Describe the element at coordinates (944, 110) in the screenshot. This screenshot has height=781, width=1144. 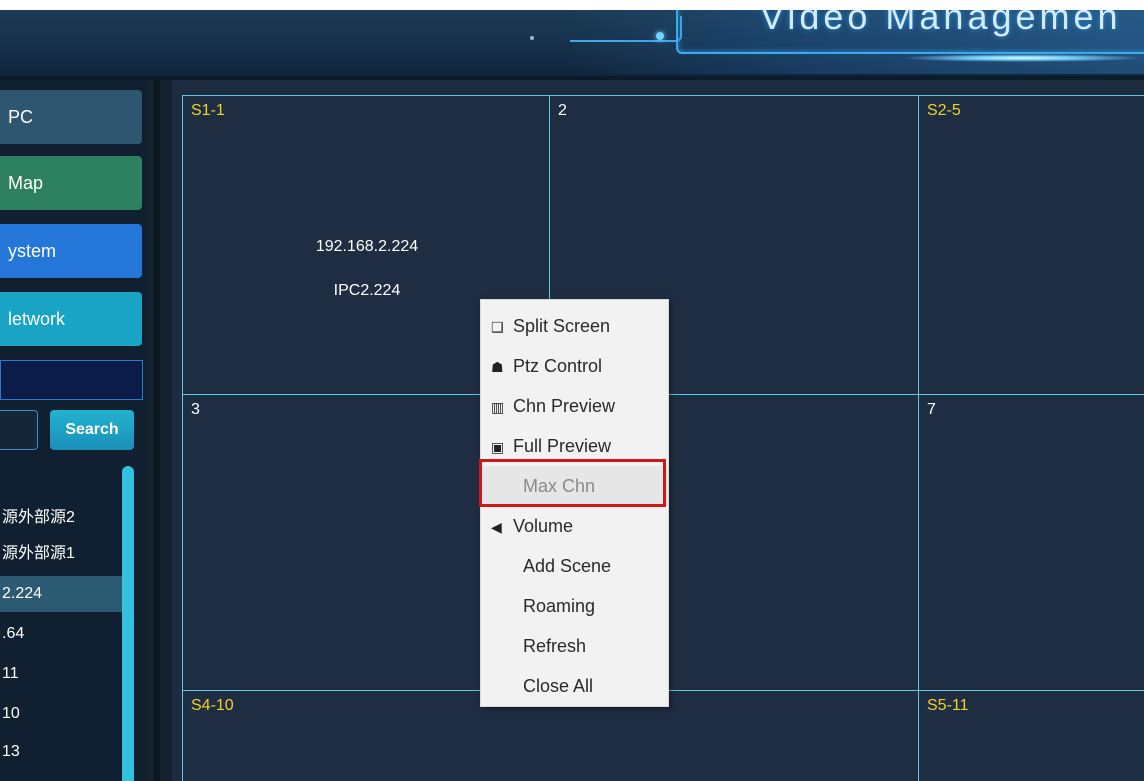
I see `cell-label: S2-5` at that location.